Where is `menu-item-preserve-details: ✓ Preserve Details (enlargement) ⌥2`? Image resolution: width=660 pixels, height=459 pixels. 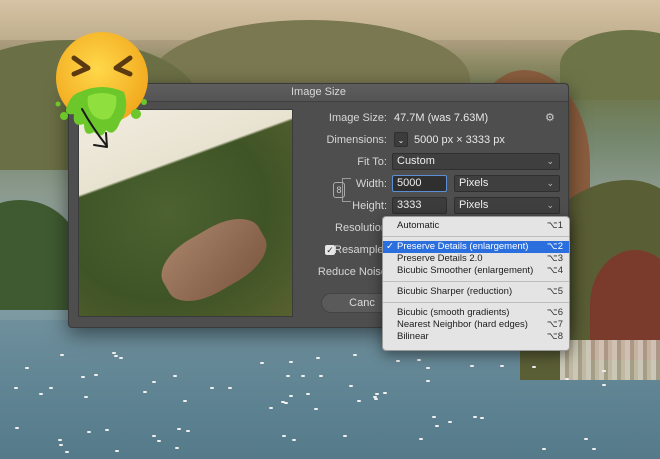
menu-item-preserve-details: ✓ Preserve Details (enlargement) ⌥2 is located at coordinates (476, 247).